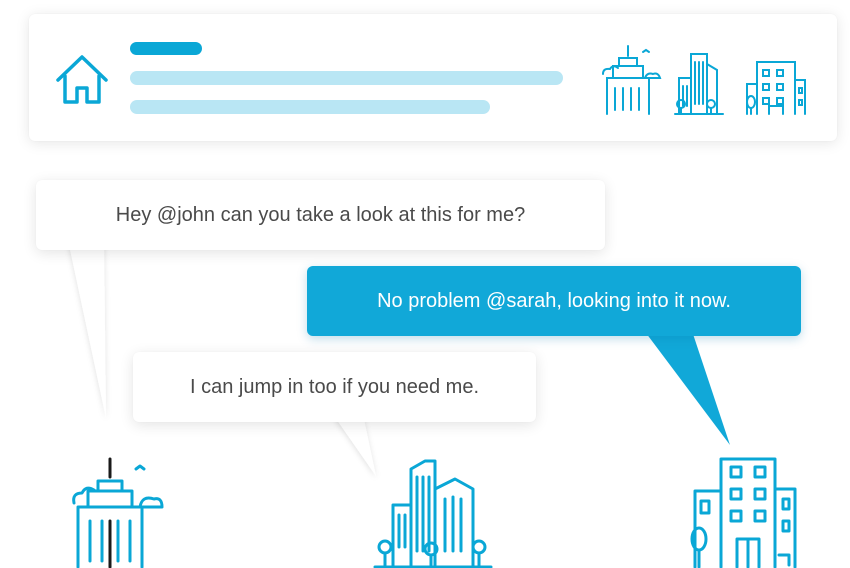 Image resolution: width=850 pixels, height=568 pixels. Describe the element at coordinates (118, 512) in the screenshot. I see `skyscraper-icon` at that location.